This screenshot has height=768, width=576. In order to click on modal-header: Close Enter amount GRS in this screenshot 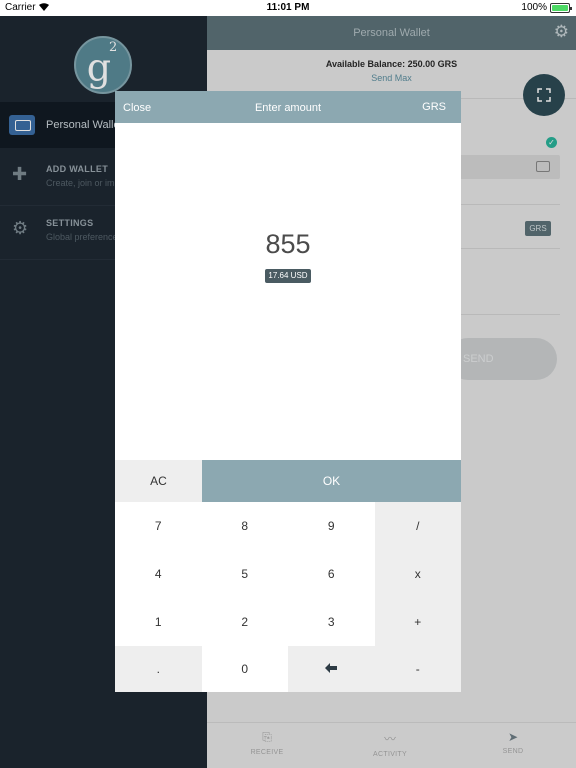, I will do `click(288, 107)`.